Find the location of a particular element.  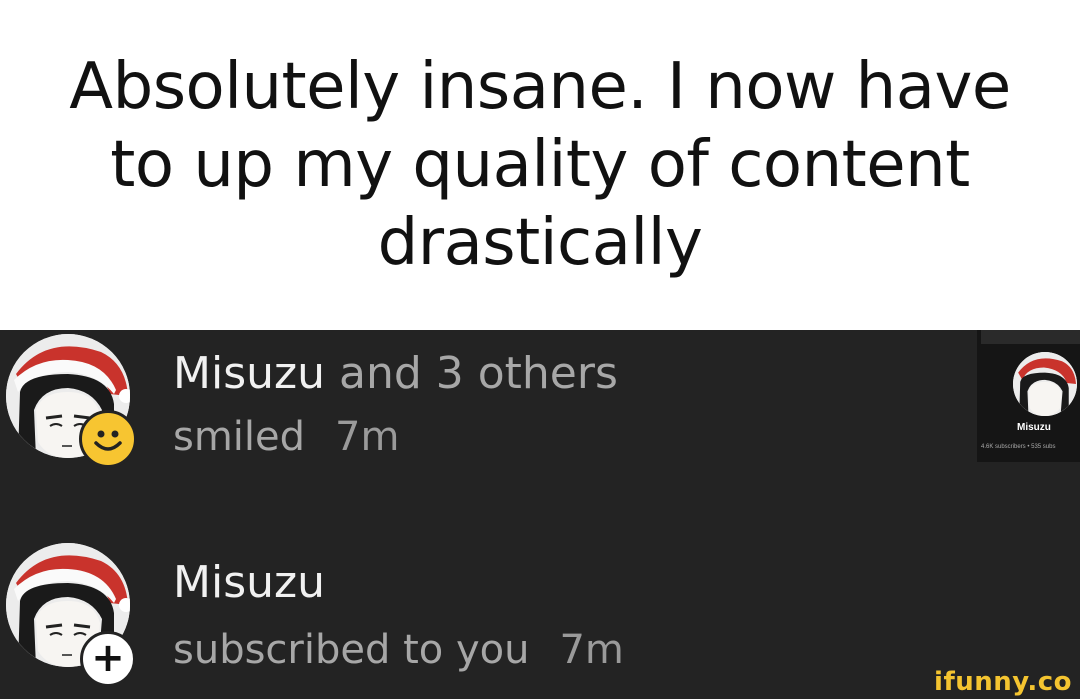

thumbnail-stats: 4.6K subscribers • 535 subs is located at coordinates (1018, 447).